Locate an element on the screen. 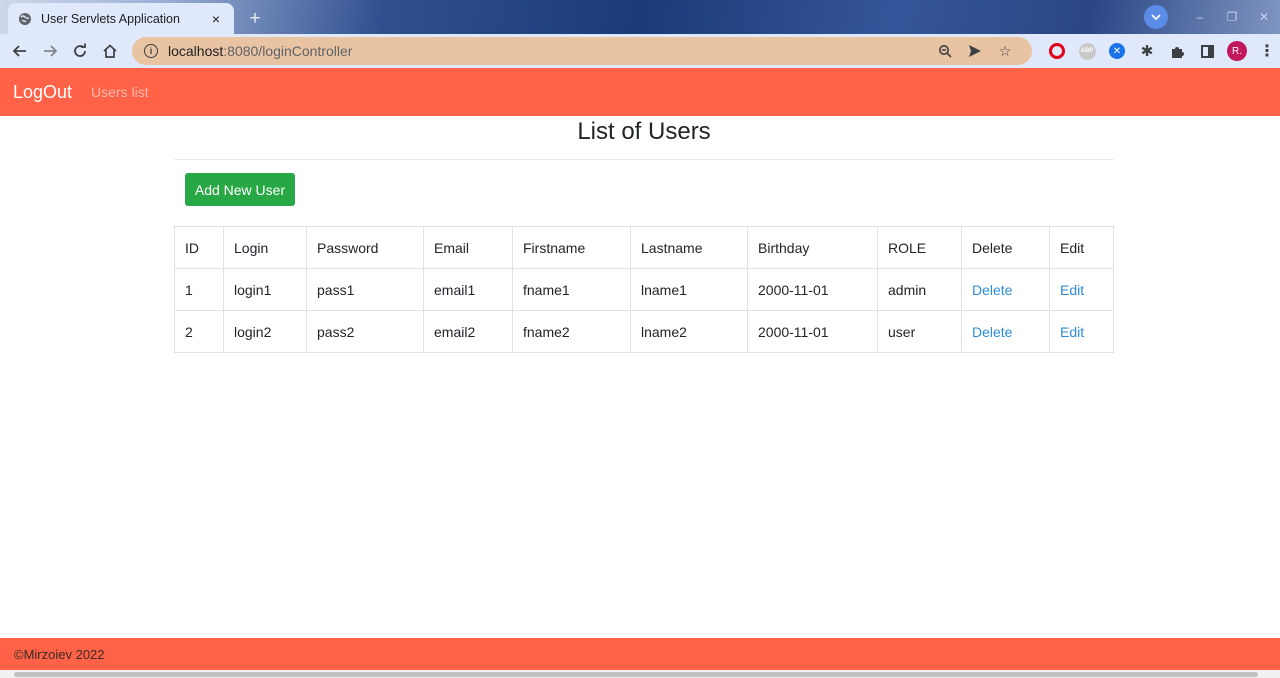 The height and width of the screenshot is (678, 1280). cell-id: 2 is located at coordinates (199, 331).